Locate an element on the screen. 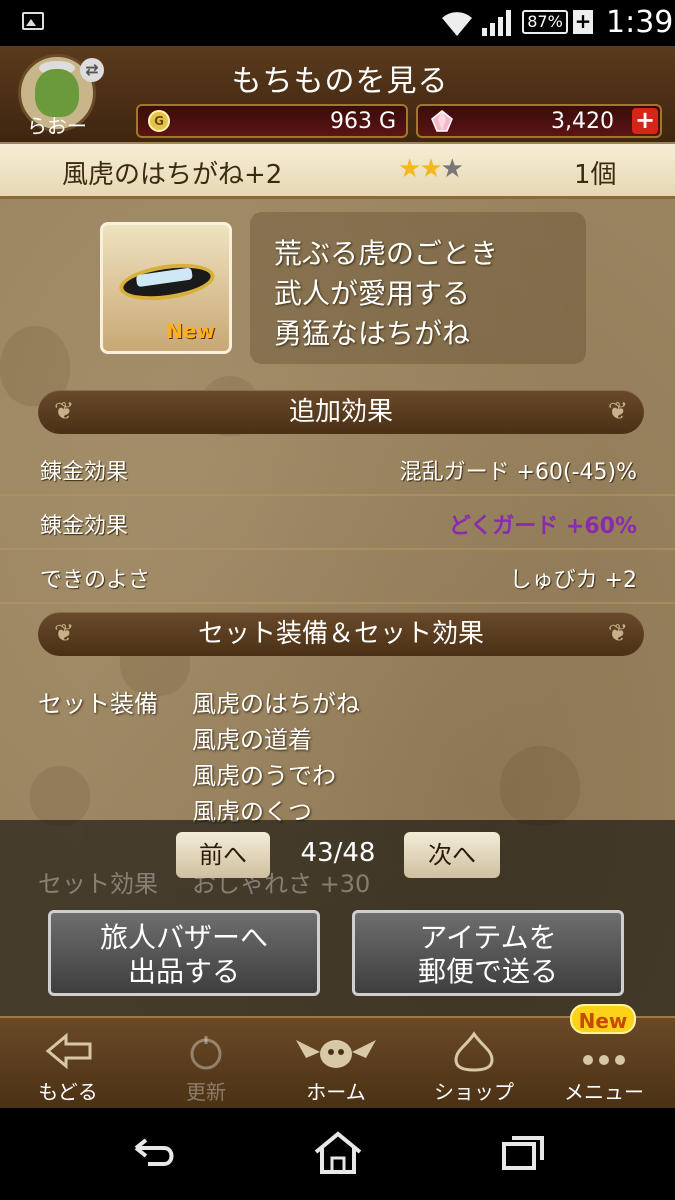 This screenshot has width=675, height=1200. nav-label: メニュー is located at coordinates (604, 1092).